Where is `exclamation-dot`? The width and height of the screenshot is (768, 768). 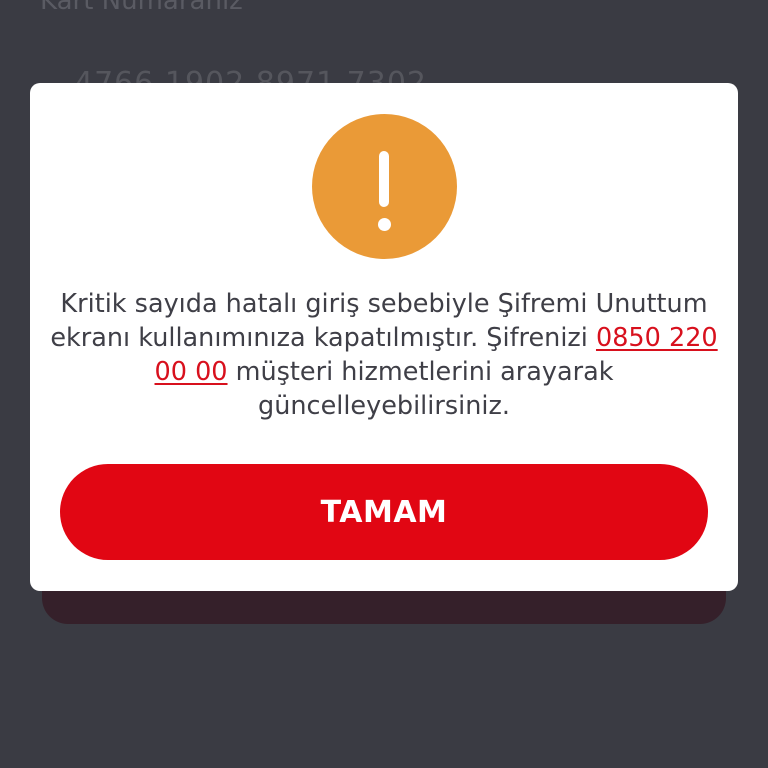
exclamation-dot is located at coordinates (384, 224).